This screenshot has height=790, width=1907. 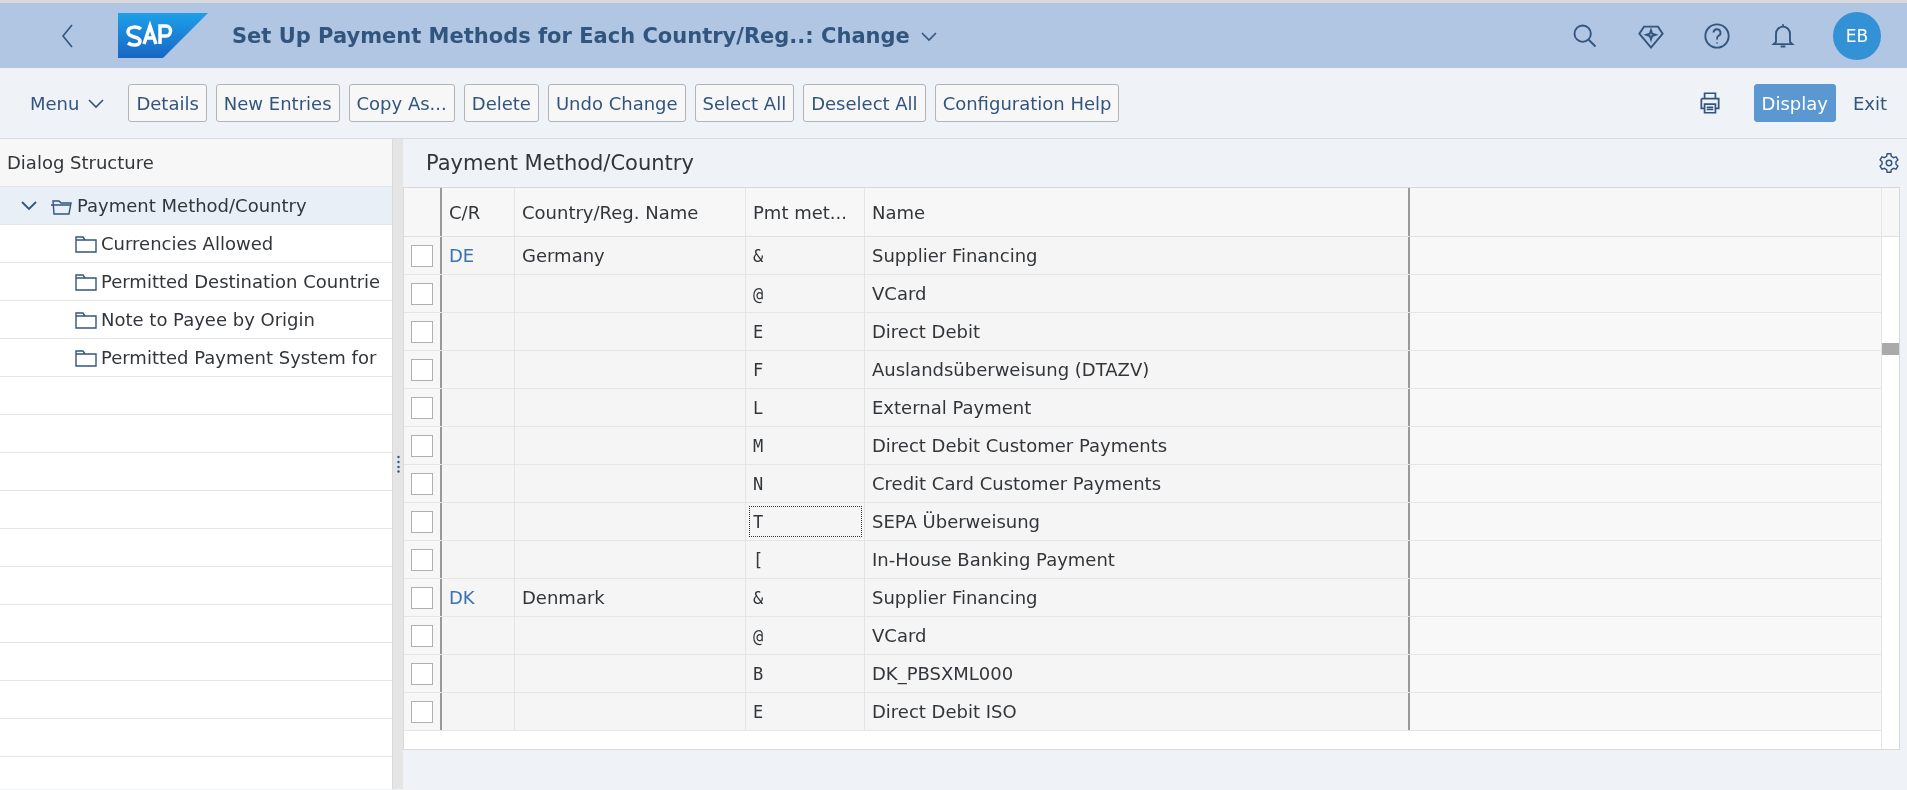 I want to click on payment-method-cell: L, so click(x=805, y=407).